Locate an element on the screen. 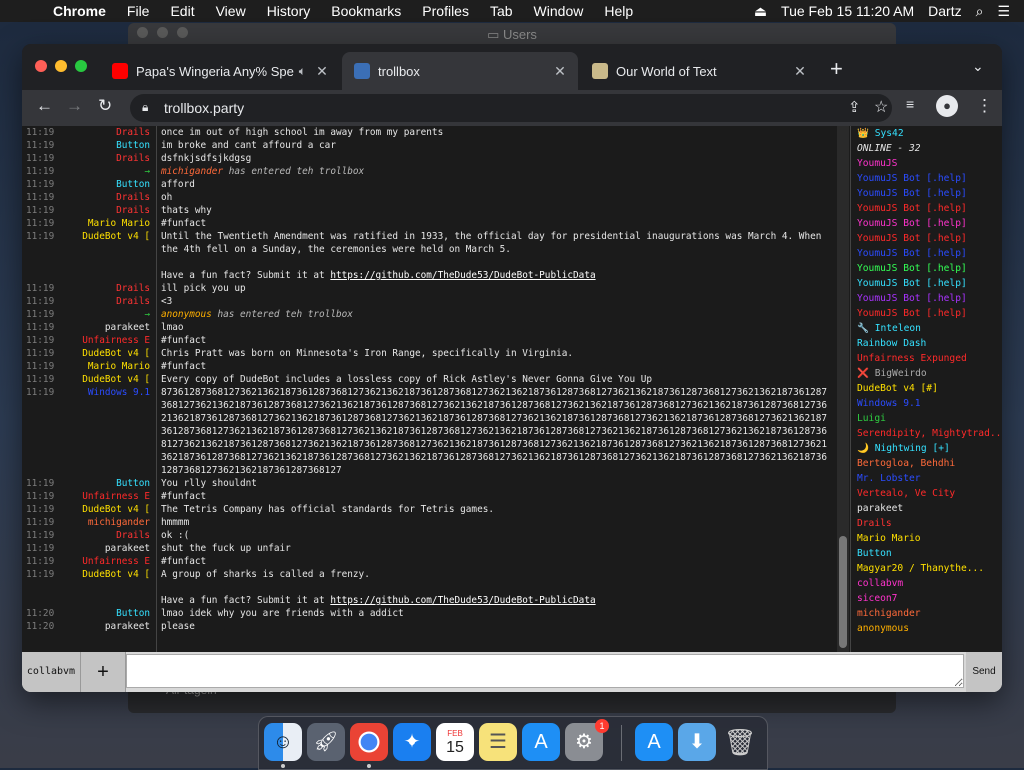 The image size is (1024, 770). system-user: michigander is located at coordinates (192, 171).